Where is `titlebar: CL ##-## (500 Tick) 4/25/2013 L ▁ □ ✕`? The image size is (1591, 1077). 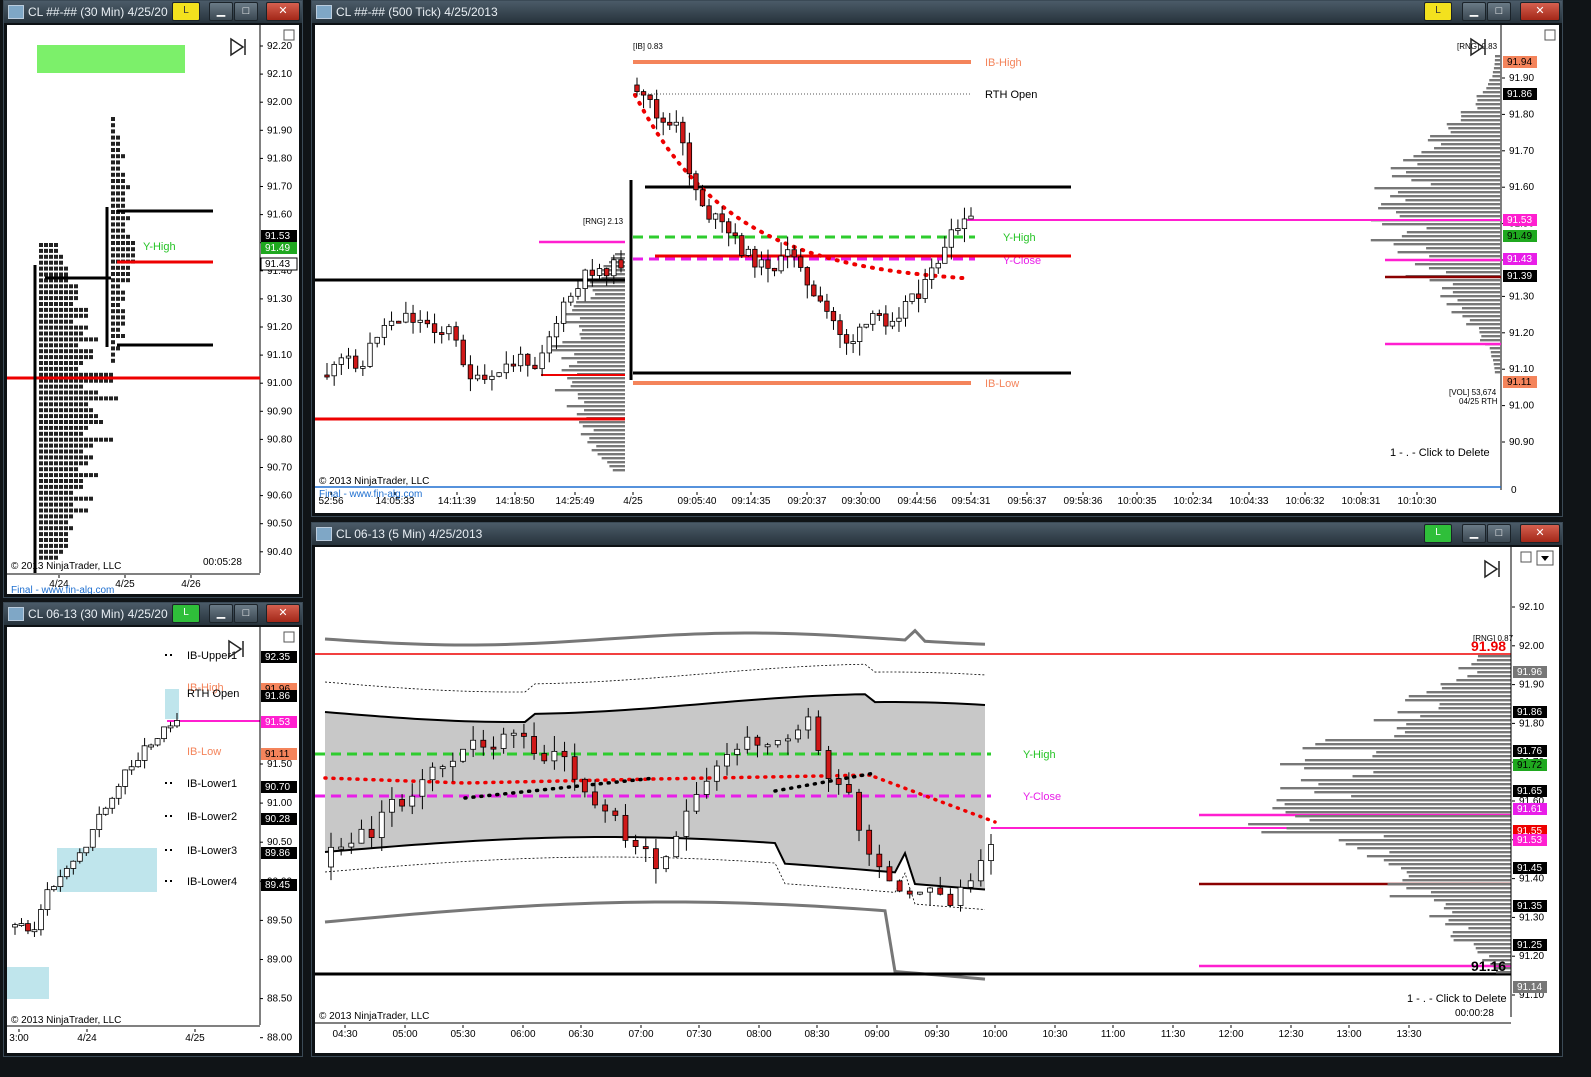
titlebar: CL ##-## (500 Tick) 4/25/2013 L ▁ □ ✕ is located at coordinates (937, 12).